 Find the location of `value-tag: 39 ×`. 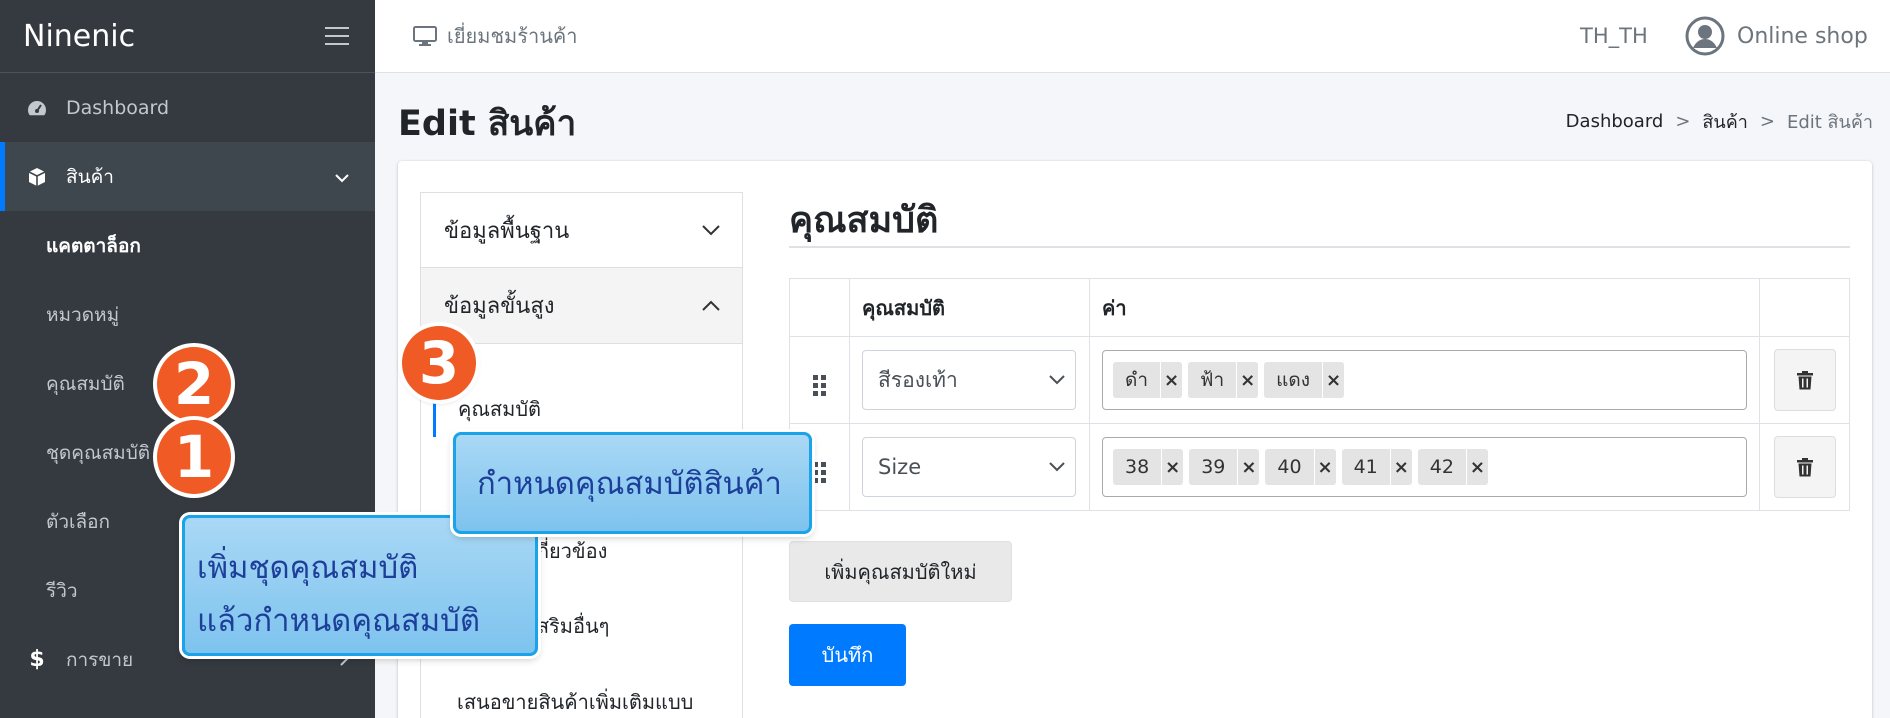

value-tag: 39 × is located at coordinates (1224, 467).